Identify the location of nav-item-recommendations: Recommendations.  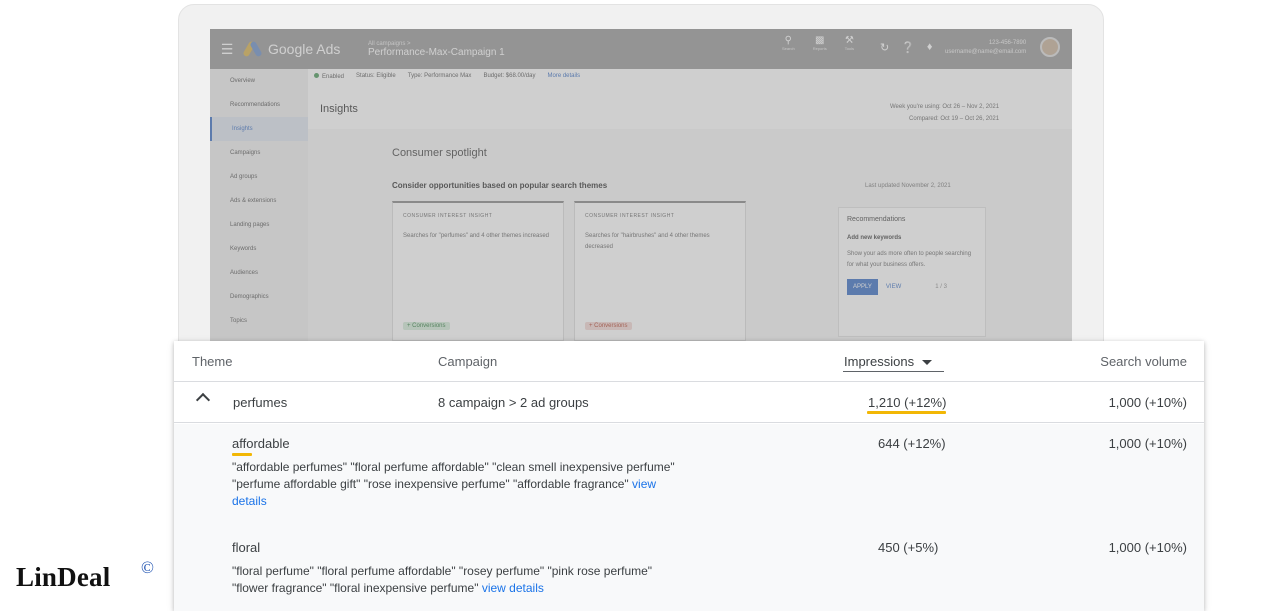
(259, 105).